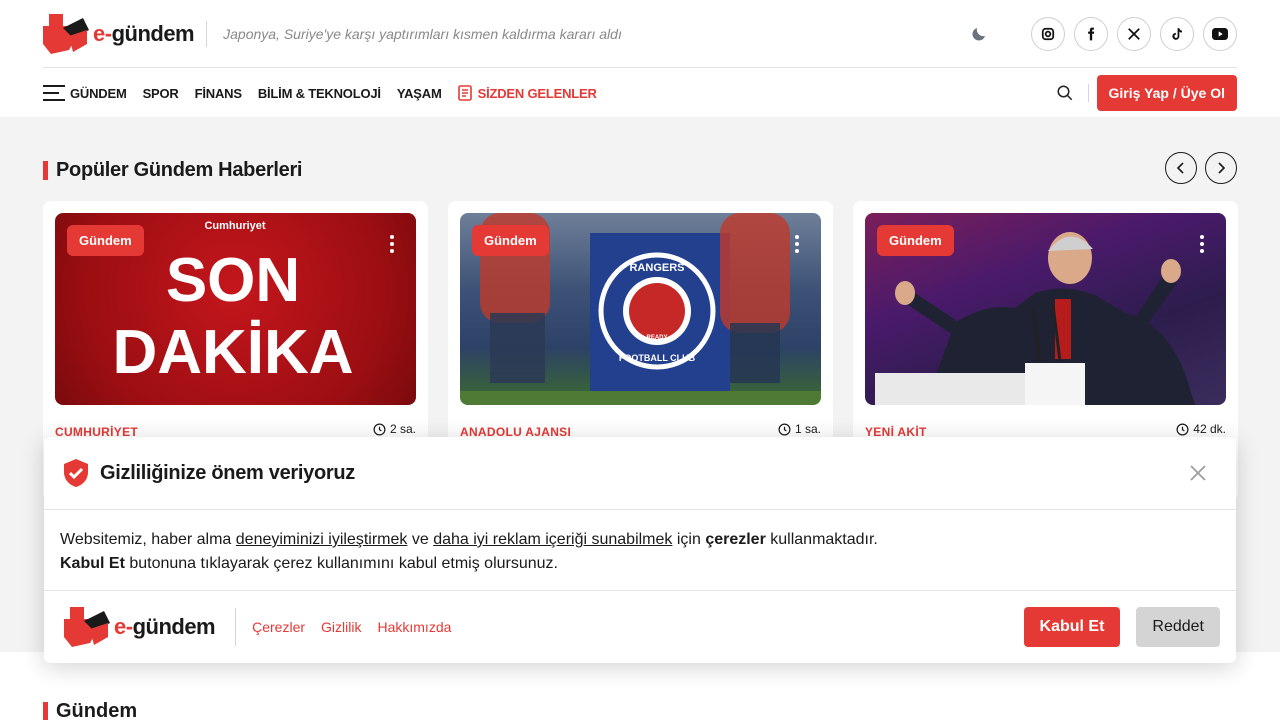 This screenshot has height=720, width=1280. What do you see at coordinates (640, 309) in the screenshot?
I see `news-image: RANGERS FOOTBALL CLUB READY Gündem` at bounding box center [640, 309].